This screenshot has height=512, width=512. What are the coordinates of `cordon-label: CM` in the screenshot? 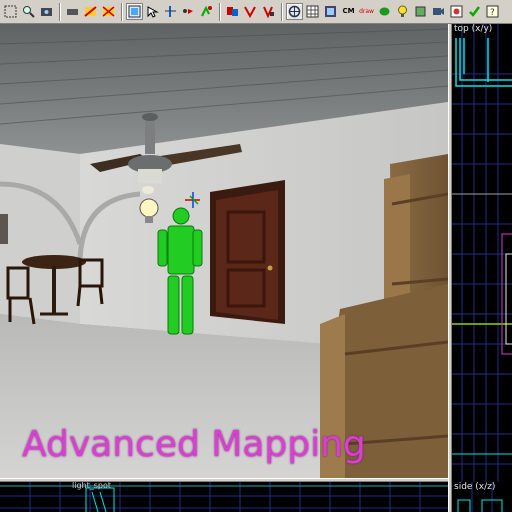 It's located at (348, 11).